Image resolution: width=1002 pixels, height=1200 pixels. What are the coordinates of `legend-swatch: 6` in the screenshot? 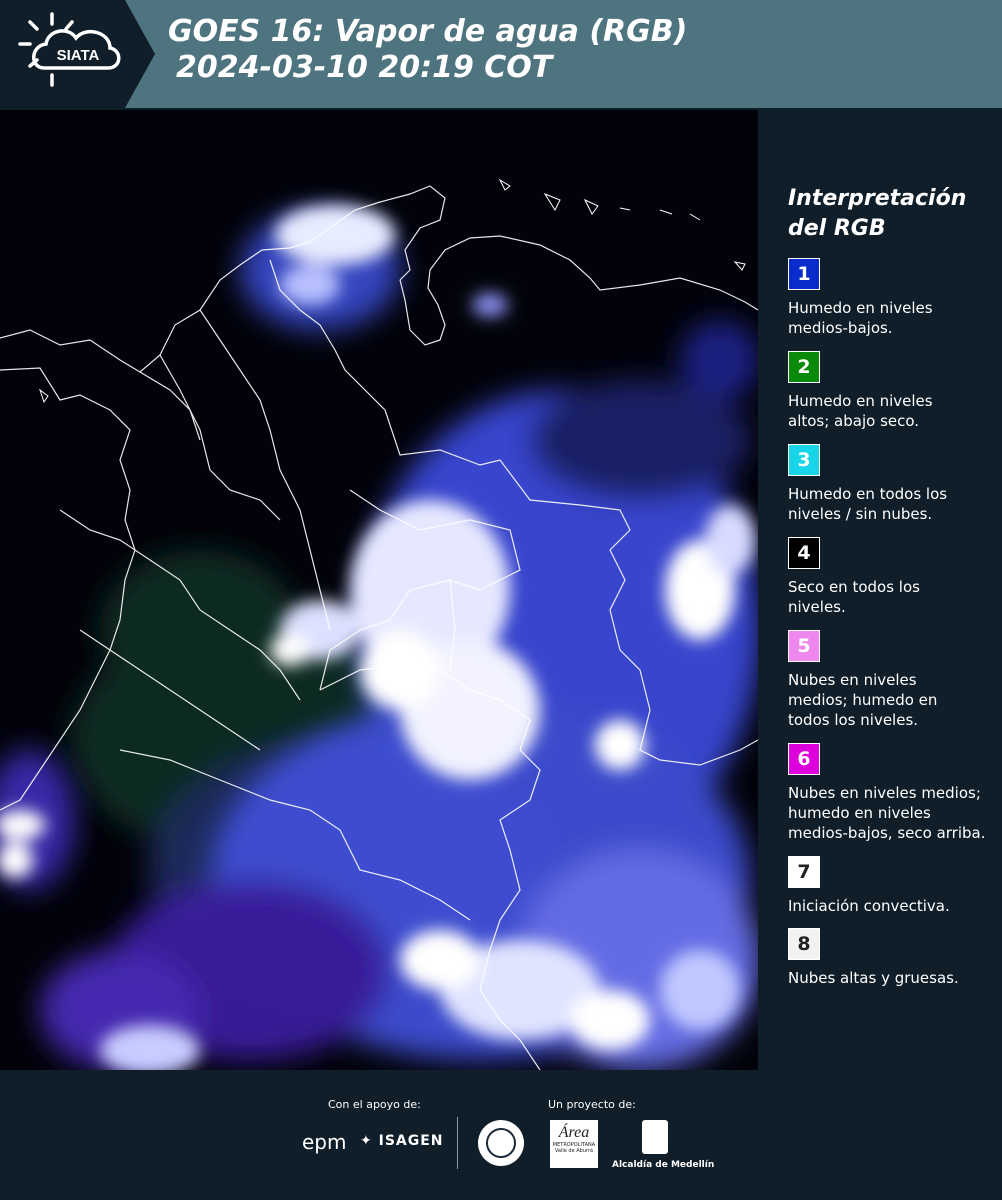 It's located at (804, 759).